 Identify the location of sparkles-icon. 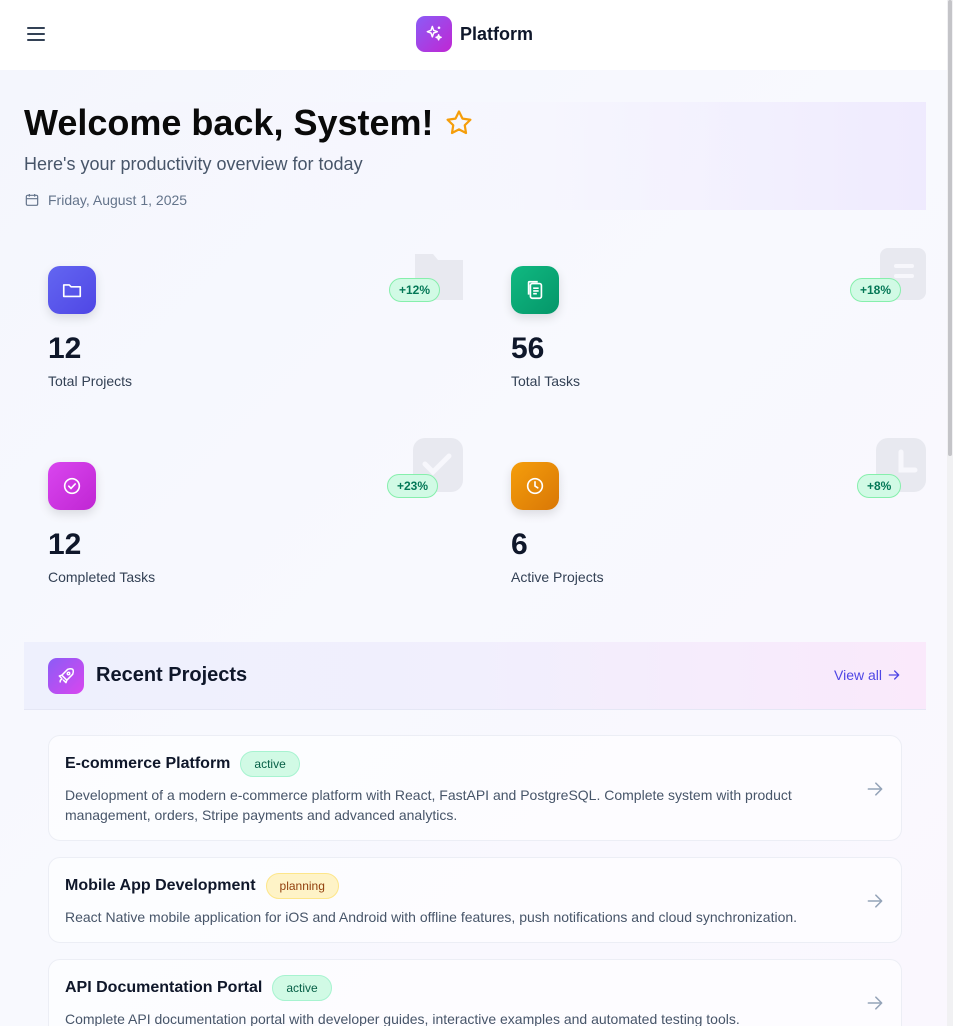
(434, 34).